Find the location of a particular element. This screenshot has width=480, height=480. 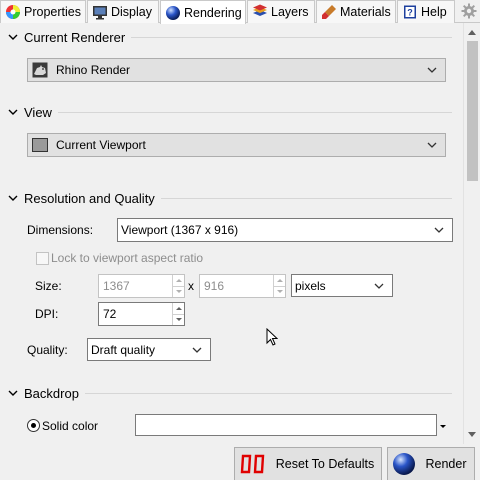

dpi-label: DPI: is located at coordinates (47, 314).